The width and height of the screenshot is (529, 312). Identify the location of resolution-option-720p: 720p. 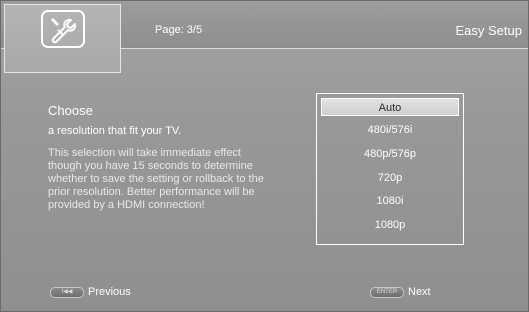
(390, 178).